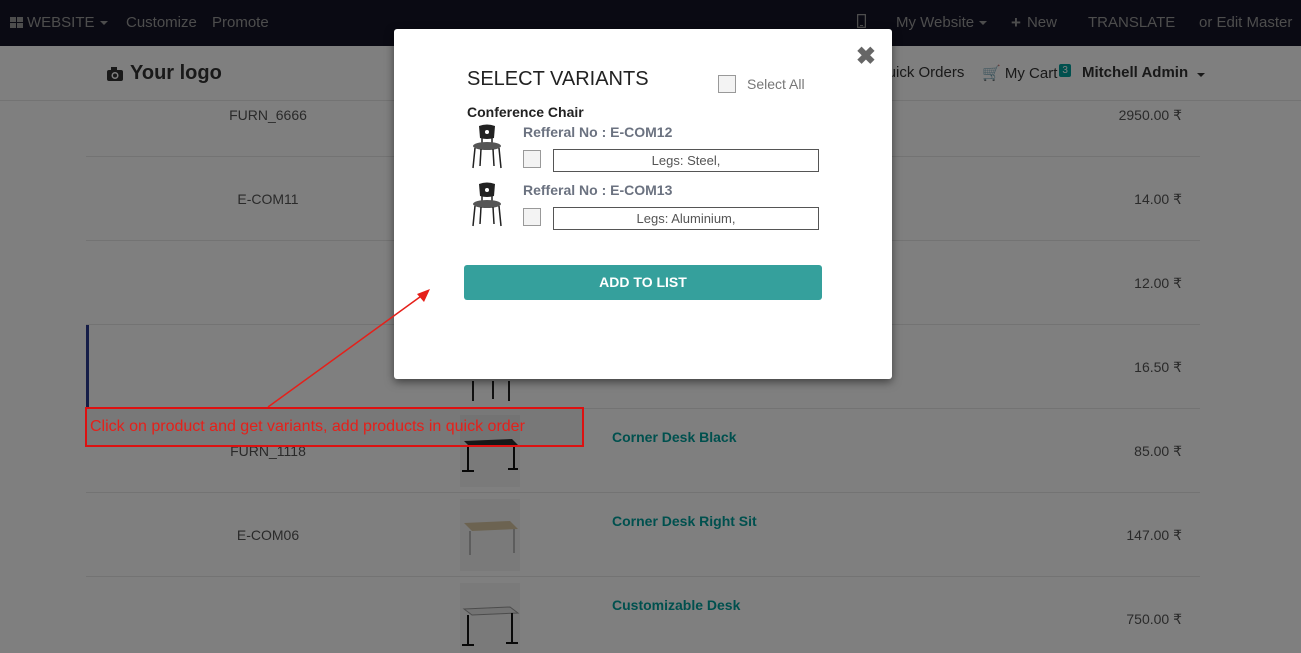 The width and height of the screenshot is (1301, 653). I want to click on variant-reference: Refferal No : E-COM13, so click(598, 190).